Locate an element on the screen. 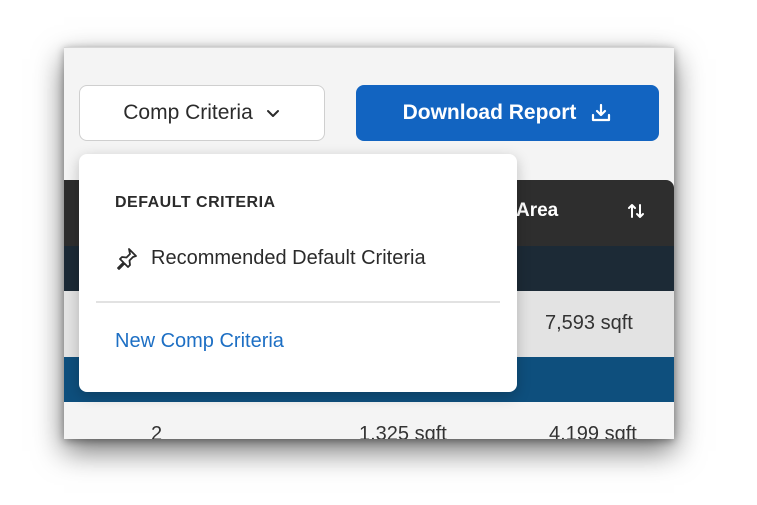  cell-area: 4,199 sqft is located at coordinates (593, 431).